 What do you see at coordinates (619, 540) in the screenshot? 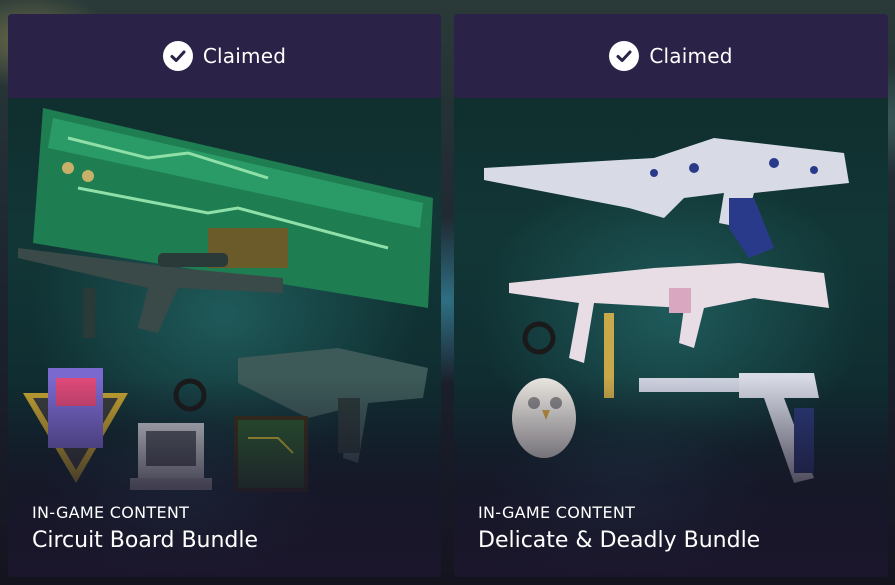
I see `card-title: Delicate & Deadly Bundle` at bounding box center [619, 540].